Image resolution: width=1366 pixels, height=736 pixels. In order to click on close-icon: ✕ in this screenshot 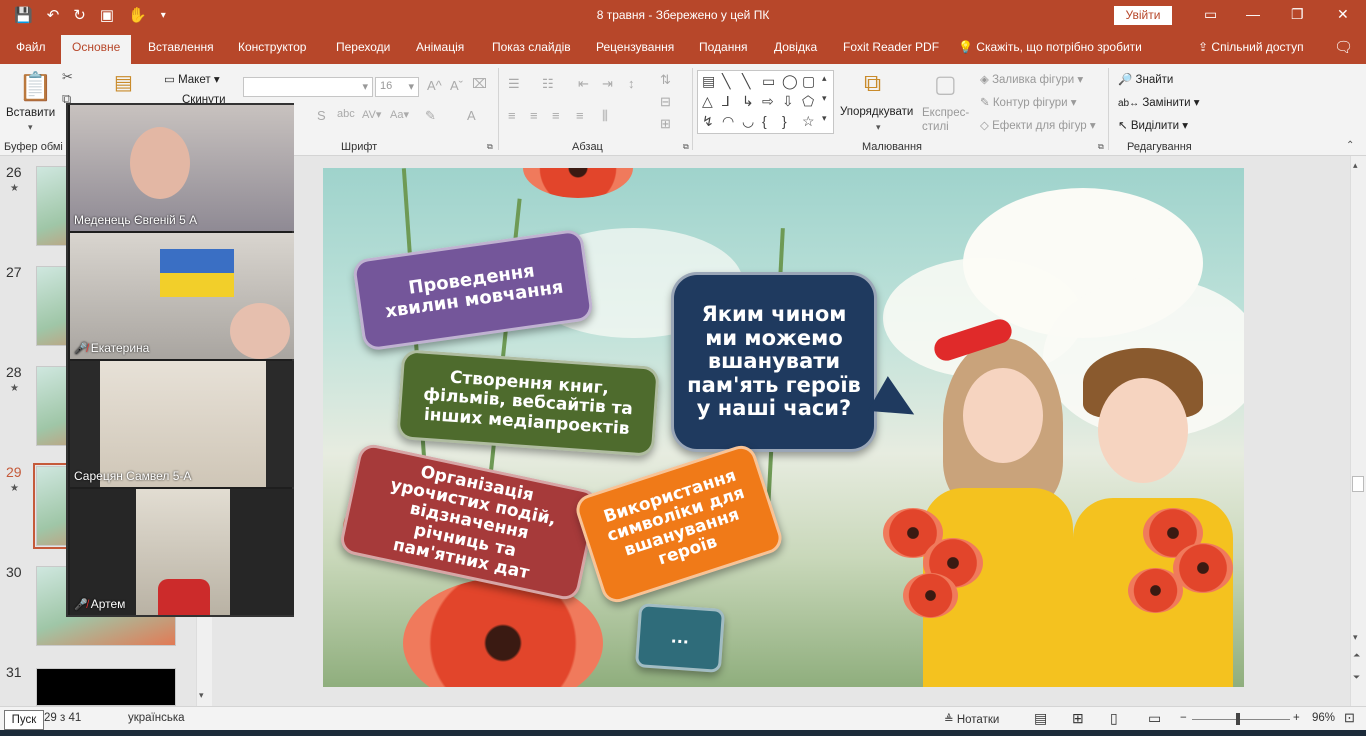, I will do `click(1343, 14)`.